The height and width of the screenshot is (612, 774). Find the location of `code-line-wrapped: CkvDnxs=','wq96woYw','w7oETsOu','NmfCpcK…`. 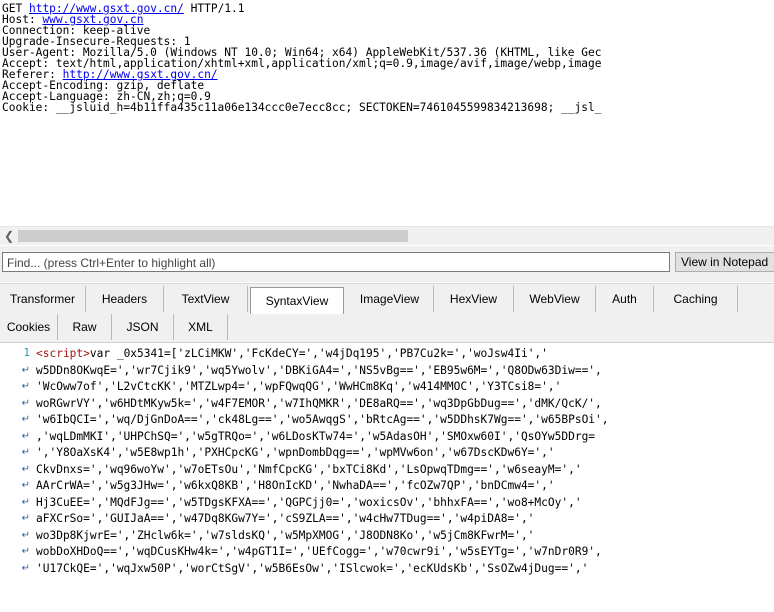

code-line-wrapped: CkvDnxs=','wq96woYw','w7oETsOu','NmfCpcK… is located at coordinates (309, 469).